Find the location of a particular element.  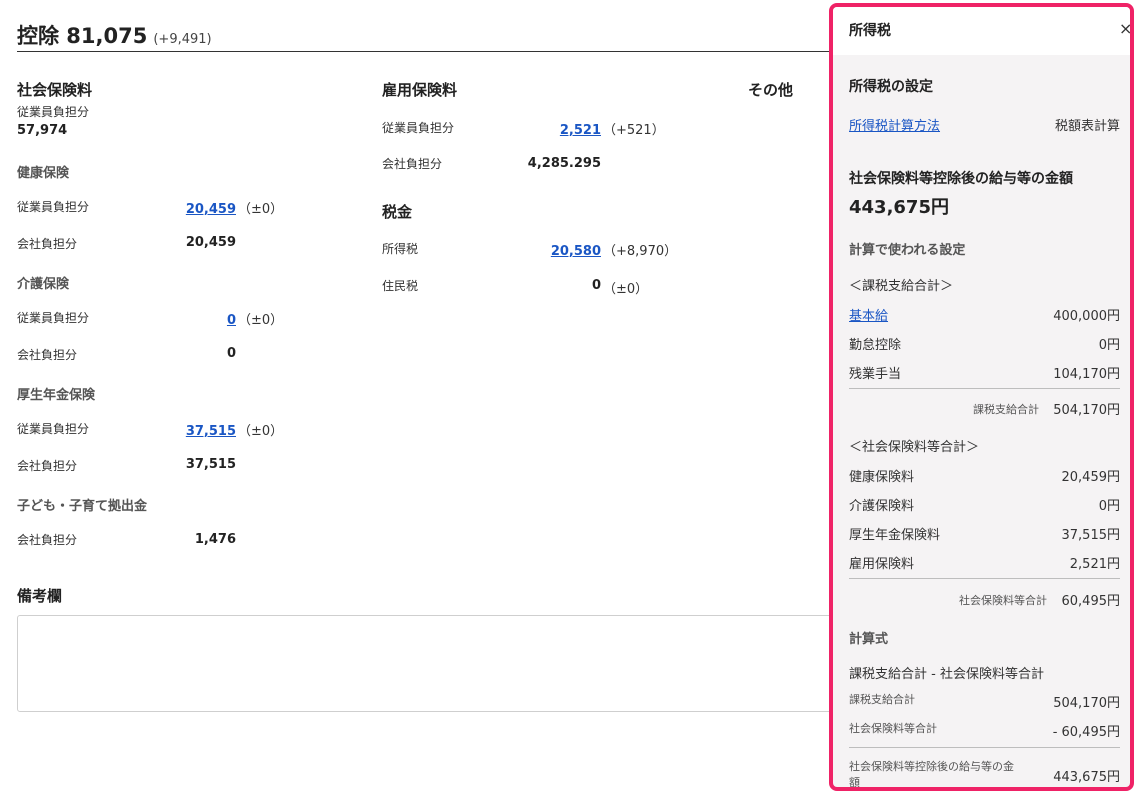

taxable-item-value: 400,000円 is located at coordinates (1086, 316).